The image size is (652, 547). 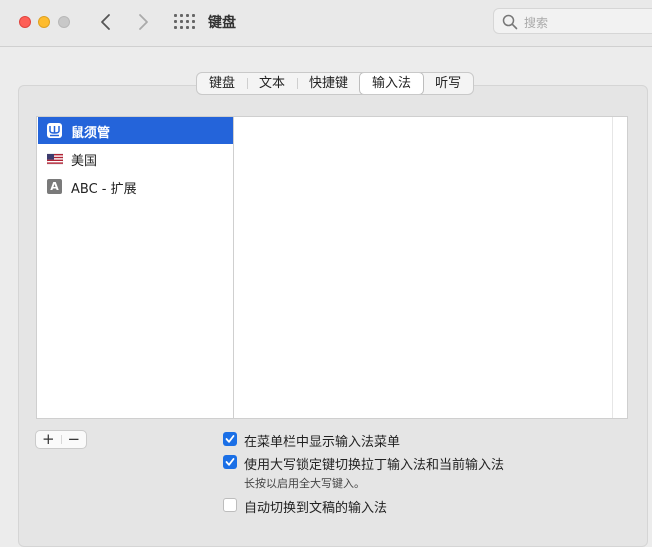 I want to click on input-source-label: 鼠须管, so click(x=91, y=133).